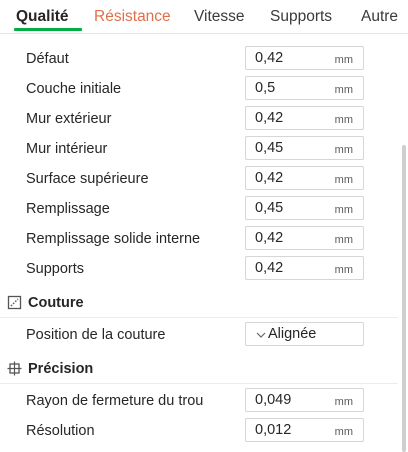  Describe the element at coordinates (199, 59) in the screenshot. I see `setting-row-defaut: Défaut 0,42 mm` at that location.